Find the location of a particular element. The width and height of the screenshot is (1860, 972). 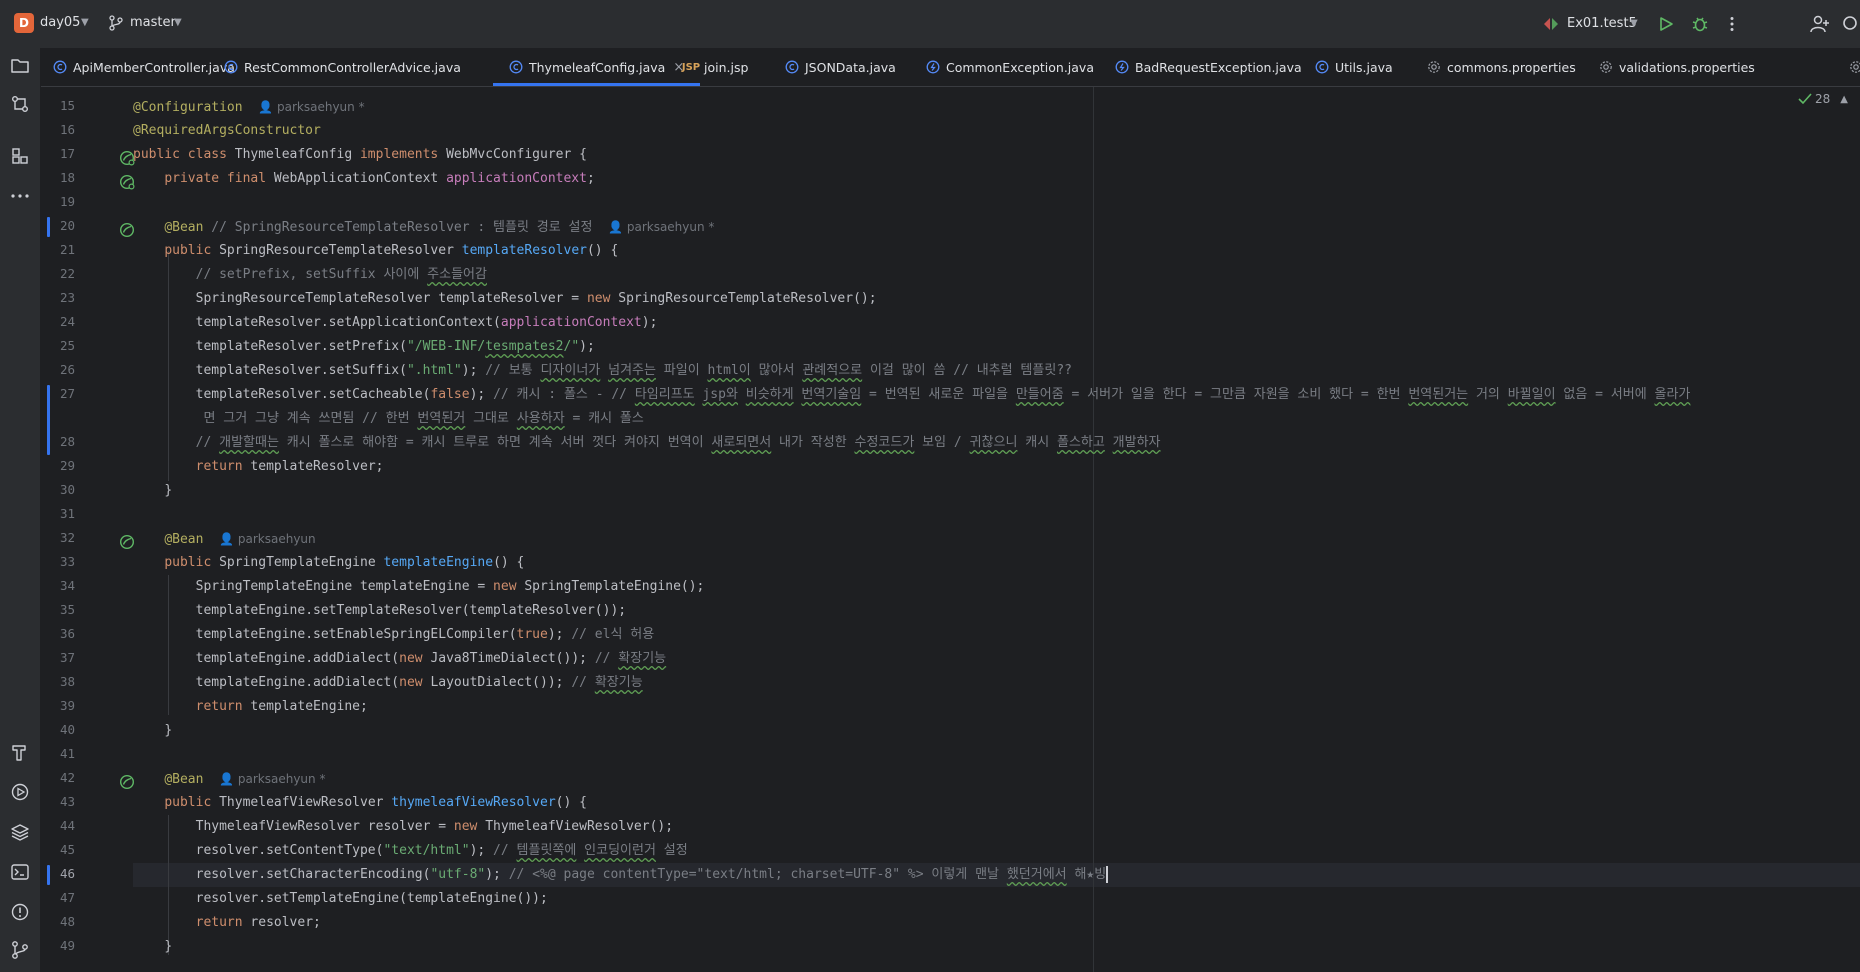

comment: // 보통 is located at coordinates (513, 370).